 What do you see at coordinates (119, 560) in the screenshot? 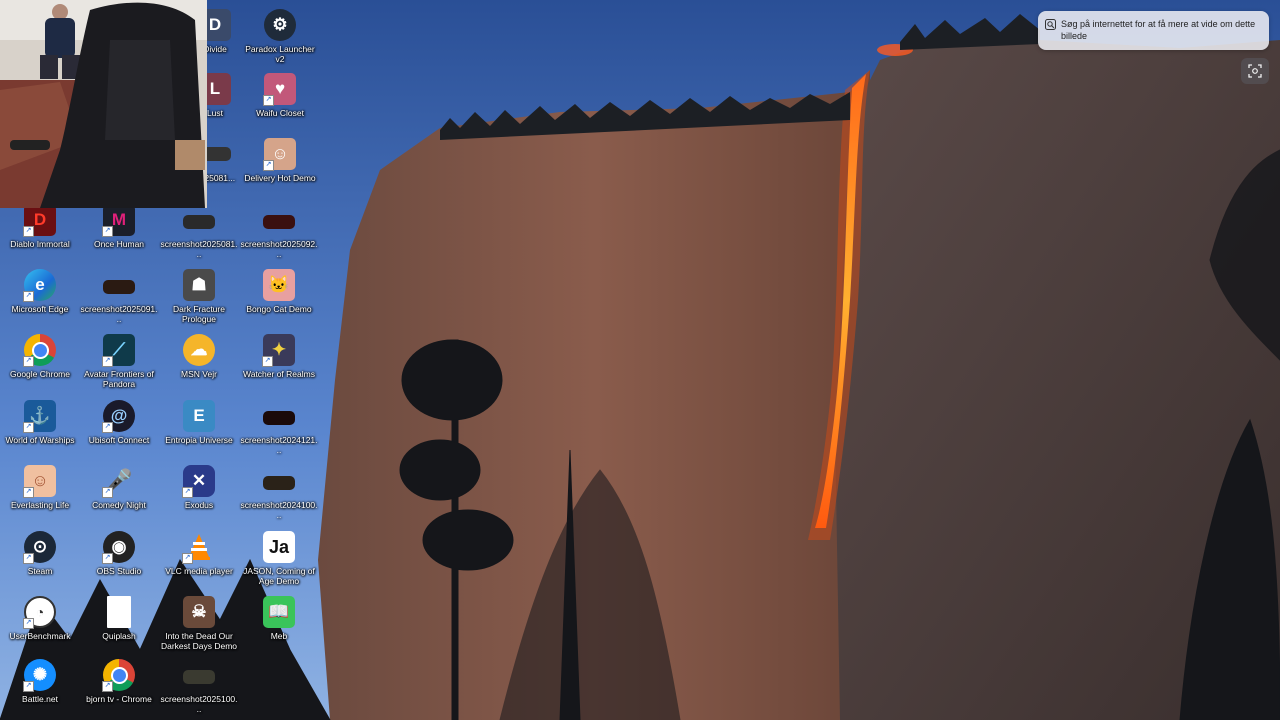
I see `desktop-icon-obs-studio: ◉ ↗ OBS Studio` at bounding box center [119, 560].